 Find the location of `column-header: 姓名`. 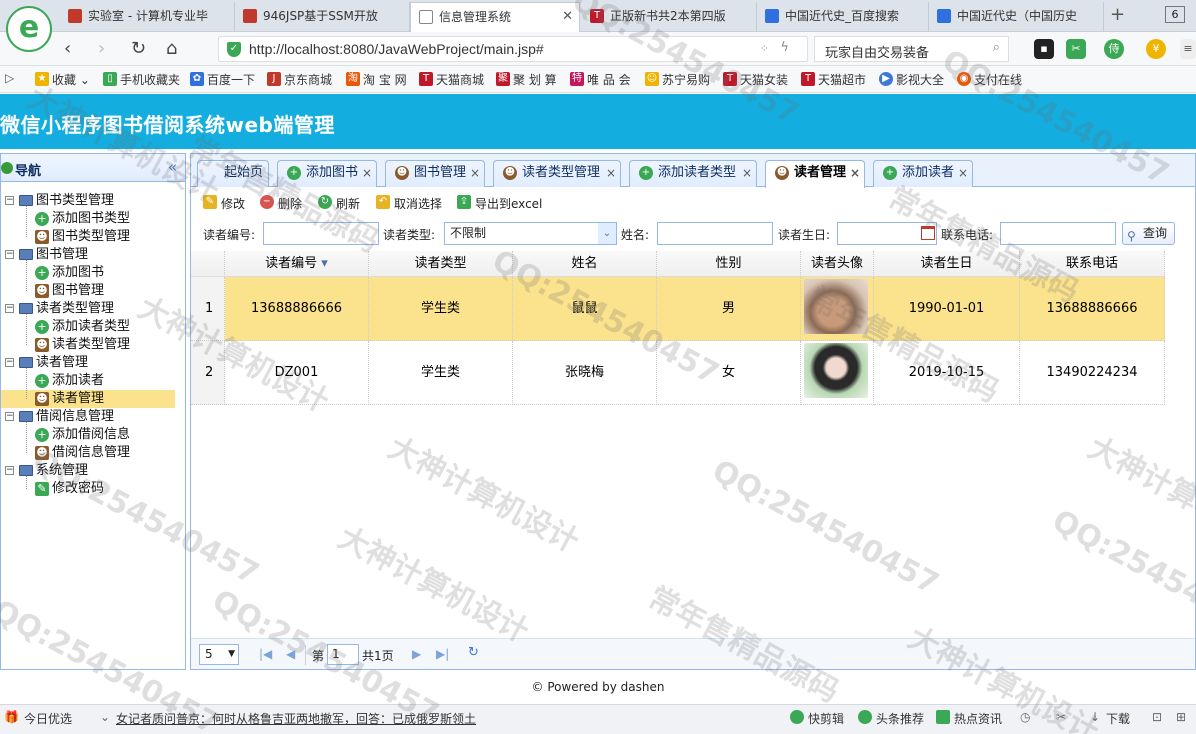

column-header: 姓名 is located at coordinates (585, 264).